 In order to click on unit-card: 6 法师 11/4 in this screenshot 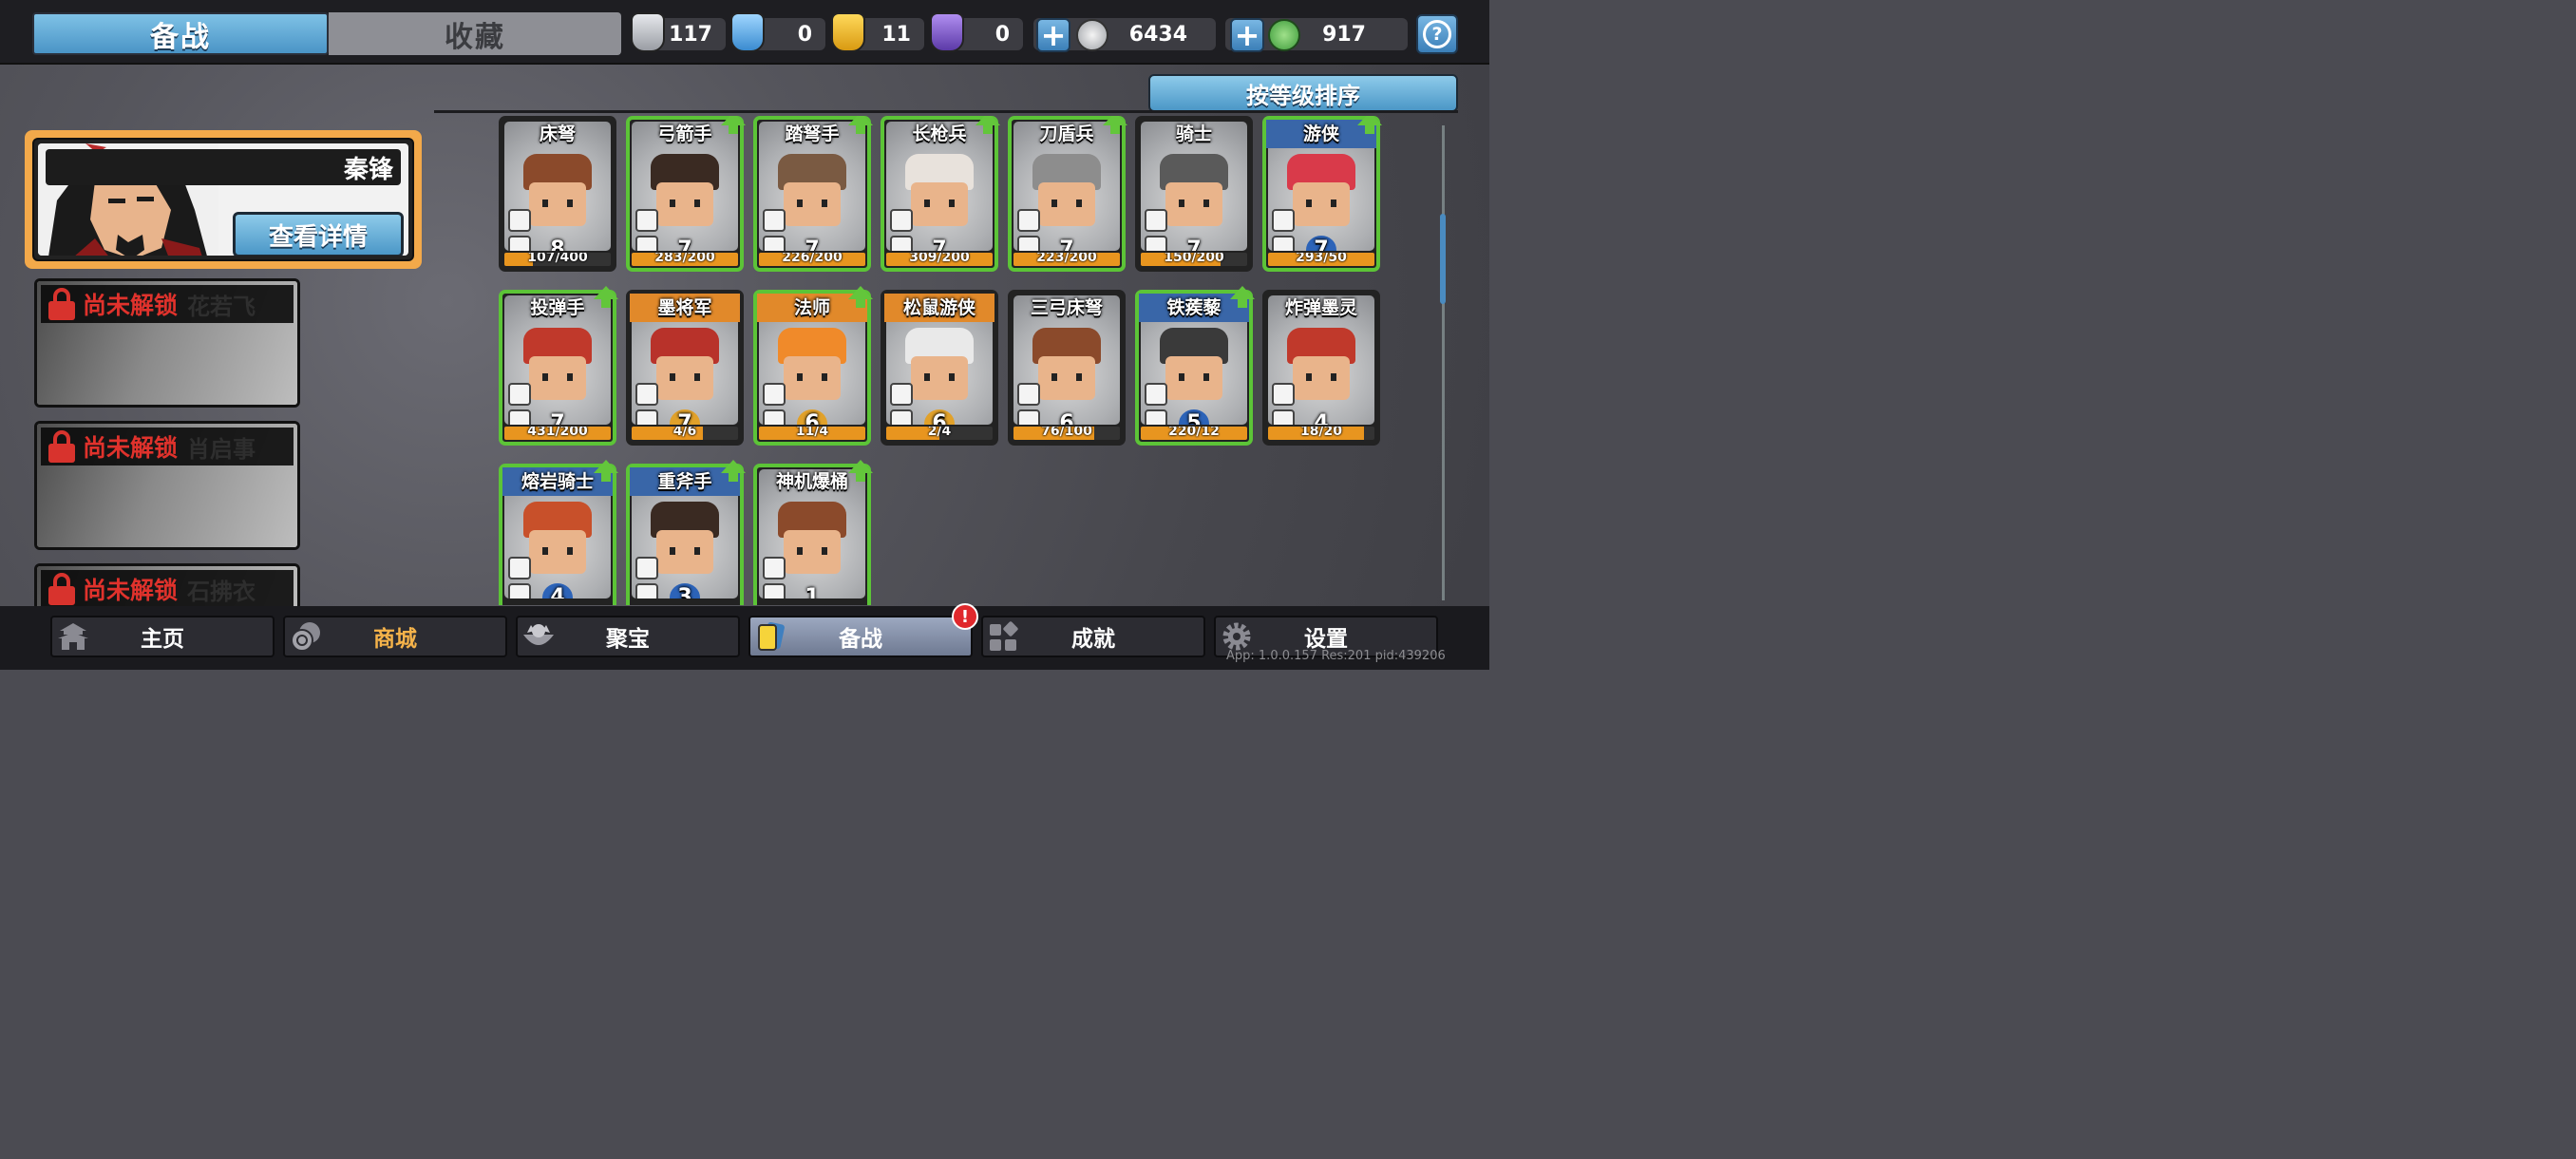, I will do `click(813, 366)`.